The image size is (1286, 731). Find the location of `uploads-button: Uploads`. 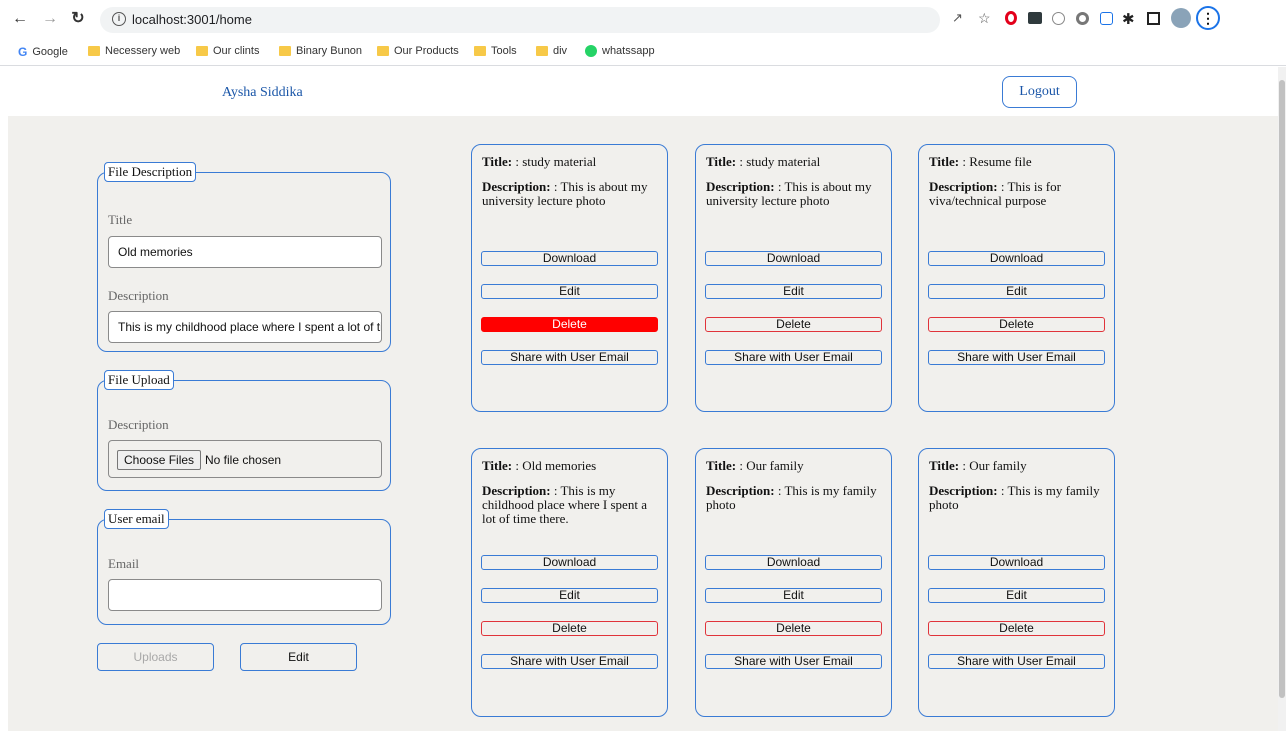

uploads-button: Uploads is located at coordinates (155, 657).